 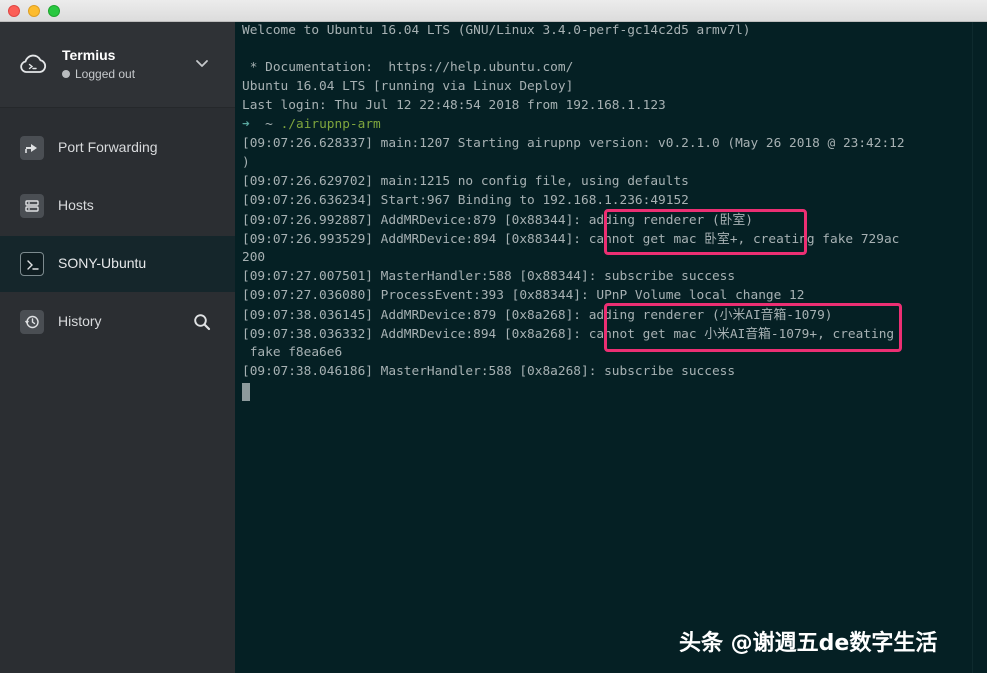 I want to click on sidebar-item-hosts: Hosts, so click(x=117, y=206).